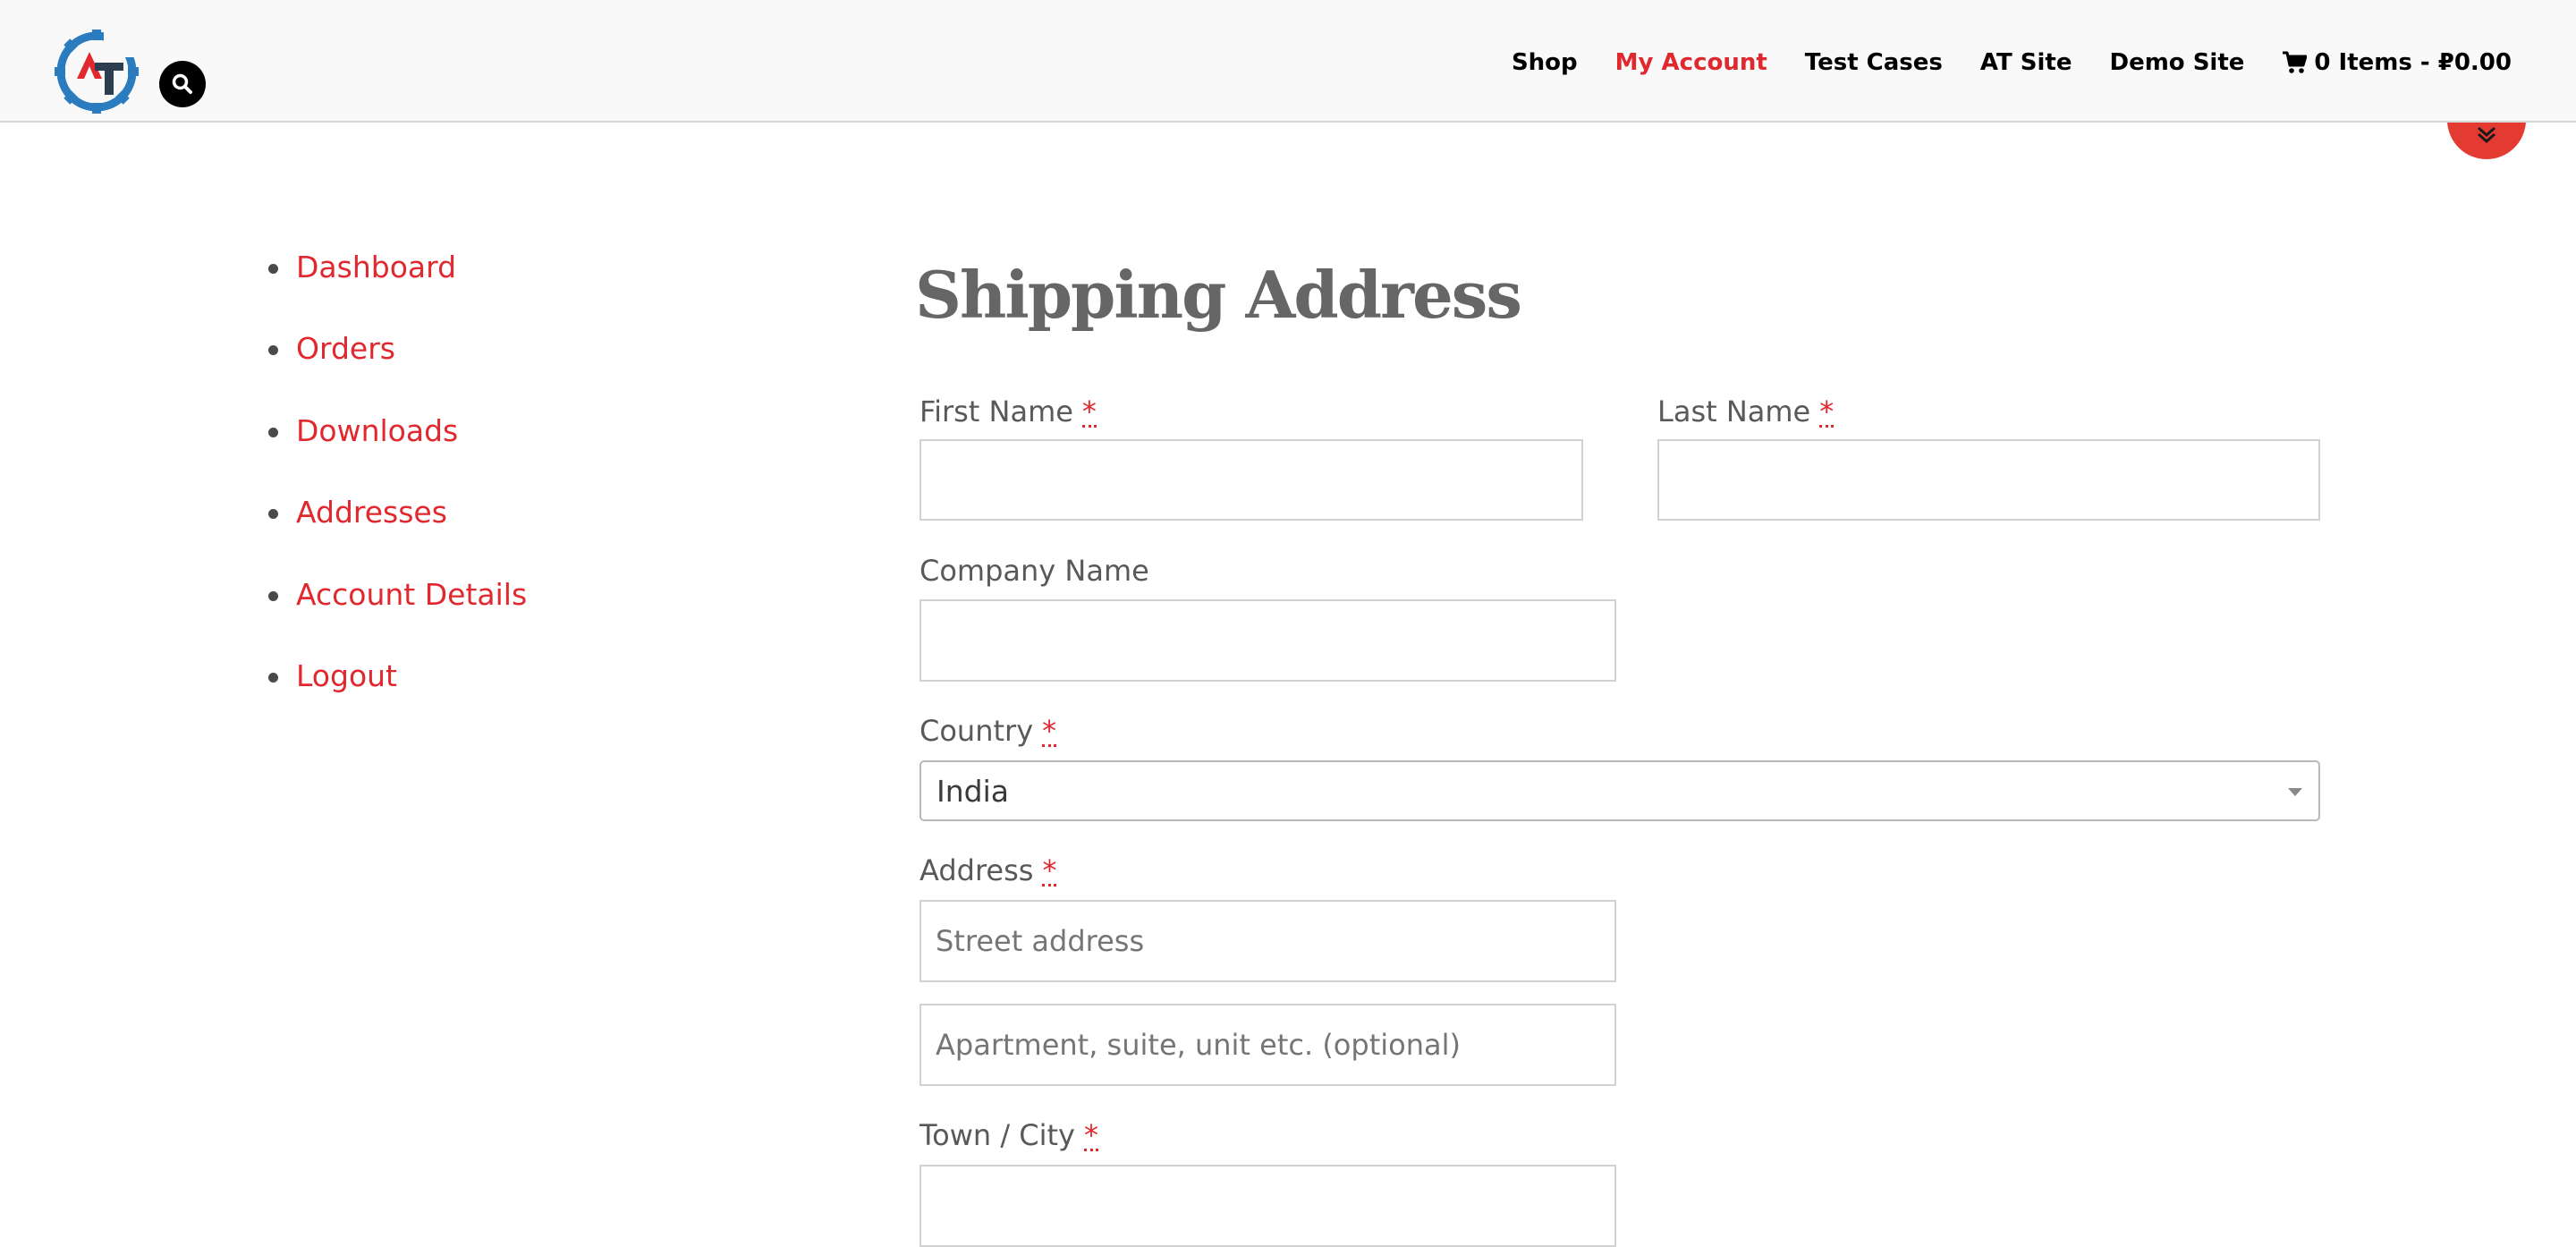 This screenshot has width=2576, height=1247. I want to click on cart-link: 0 Items - ₽0.00, so click(2397, 62).